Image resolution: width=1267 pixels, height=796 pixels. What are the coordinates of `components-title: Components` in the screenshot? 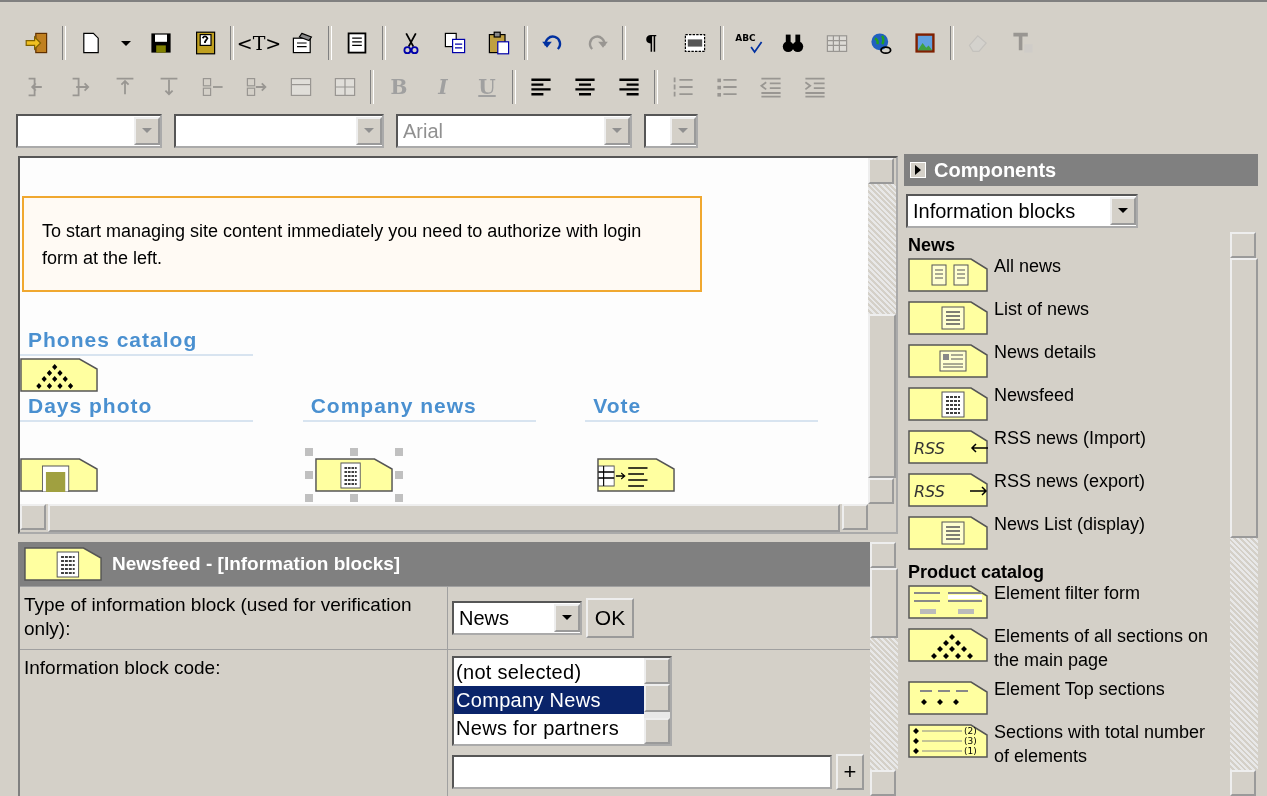 It's located at (995, 170).